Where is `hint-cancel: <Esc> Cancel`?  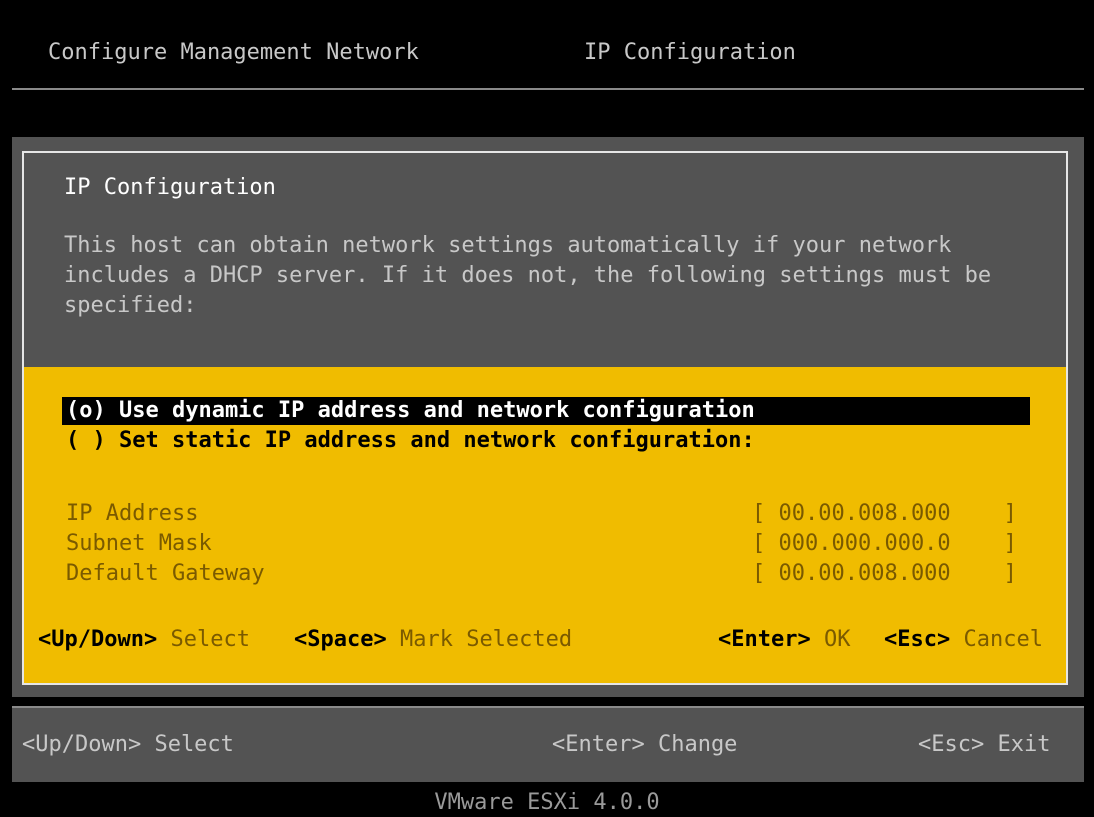
hint-cancel: <Esc> Cancel is located at coordinates (963, 639).